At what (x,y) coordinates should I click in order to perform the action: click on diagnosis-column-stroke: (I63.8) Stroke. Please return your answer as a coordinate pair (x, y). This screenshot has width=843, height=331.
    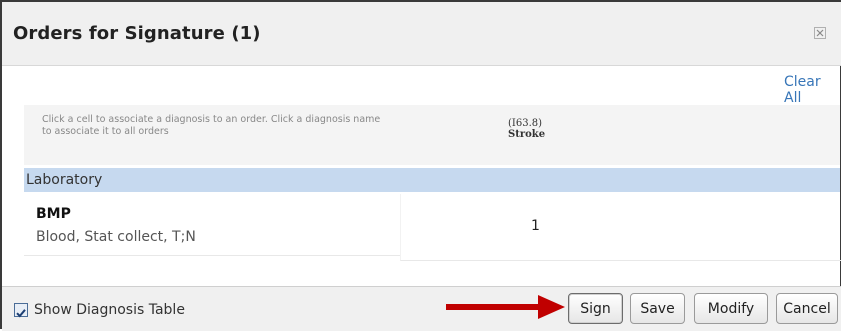
    Looking at the image, I should click on (526, 129).